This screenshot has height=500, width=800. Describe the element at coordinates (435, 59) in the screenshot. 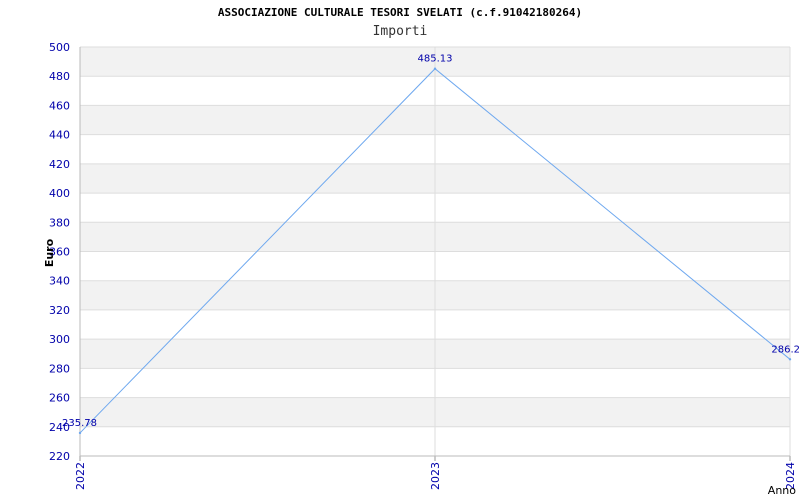

I see `data-label: 485.13` at that location.